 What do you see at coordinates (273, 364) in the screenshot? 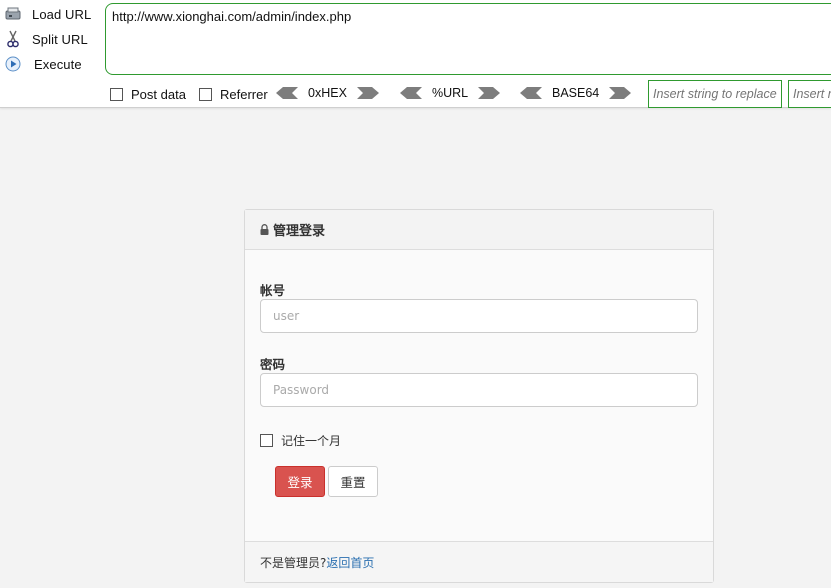
I see `password-label: 密码` at bounding box center [273, 364].